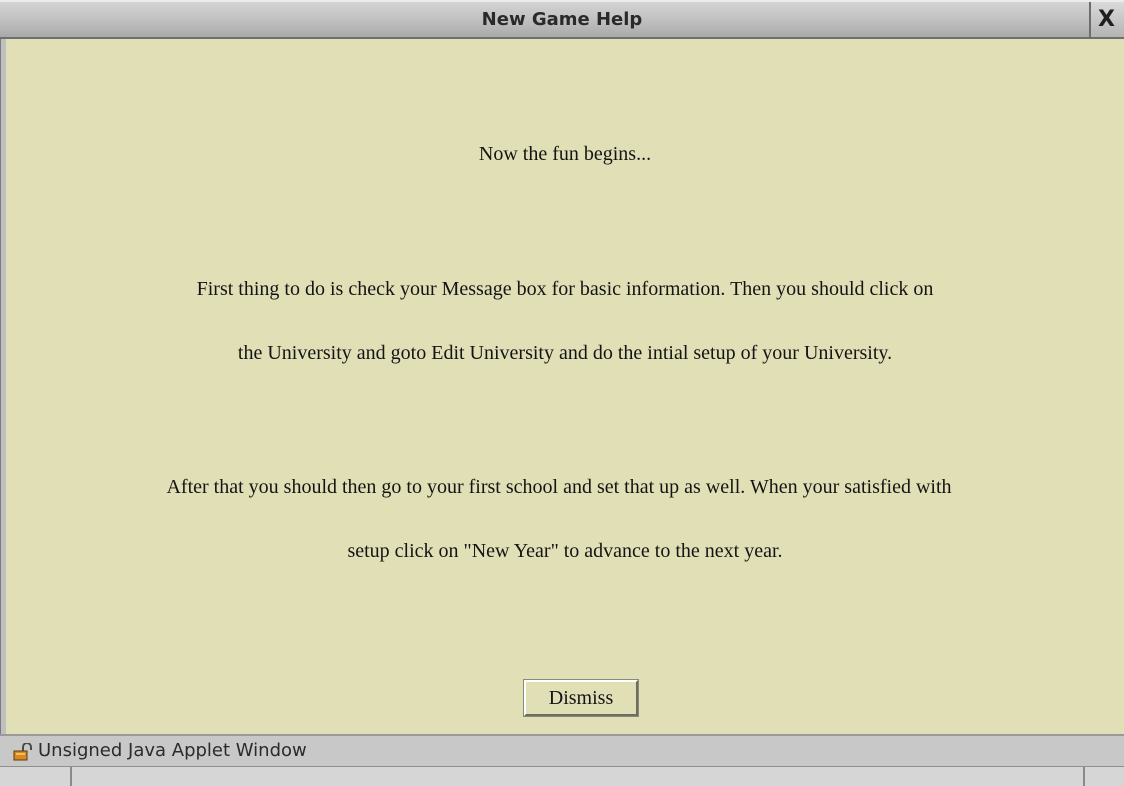 The image size is (1124, 786). I want to click on dismiss-button: Dismiss, so click(581, 698).